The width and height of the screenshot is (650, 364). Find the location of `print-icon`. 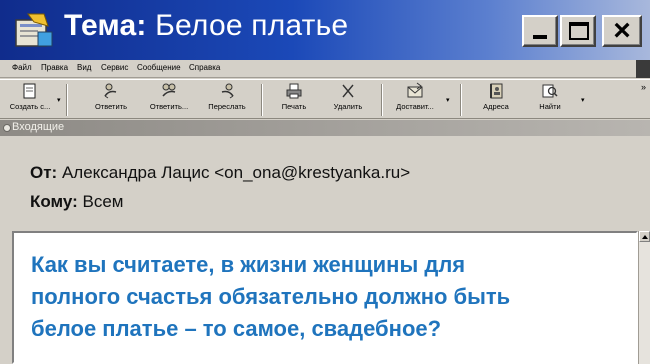

print-icon is located at coordinates (294, 91).